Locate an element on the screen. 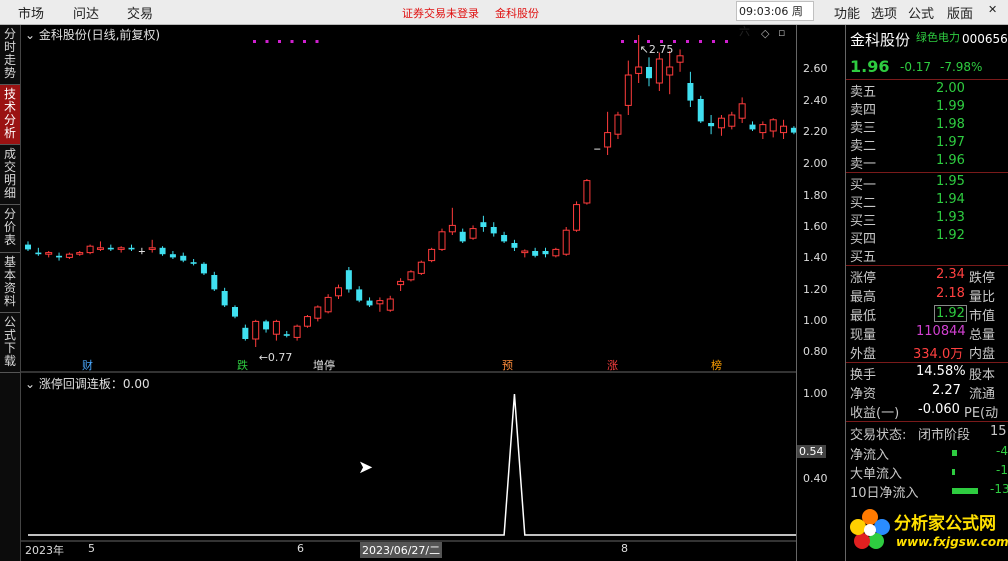 The height and width of the screenshot is (561, 1008). bid-row: 买二 1.94 is located at coordinates (927, 201).